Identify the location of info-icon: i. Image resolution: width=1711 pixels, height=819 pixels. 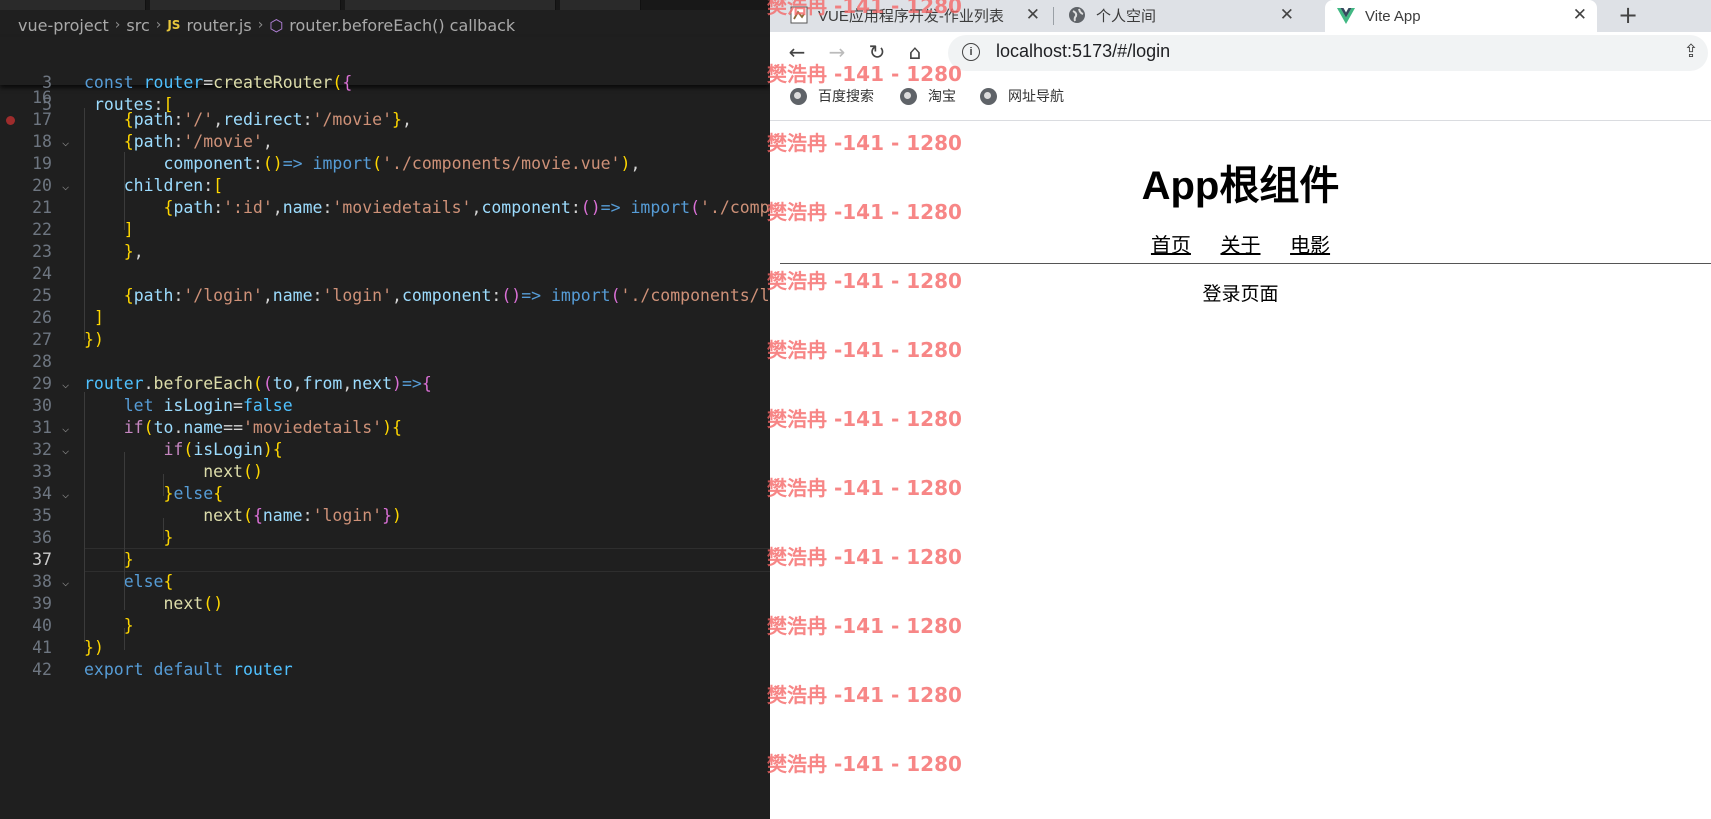
(971, 52).